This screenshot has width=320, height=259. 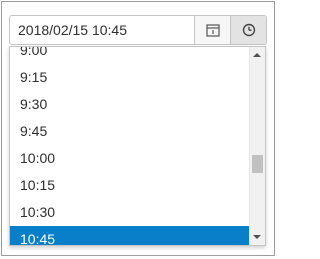 I want to click on clock-button, so click(x=248, y=30).